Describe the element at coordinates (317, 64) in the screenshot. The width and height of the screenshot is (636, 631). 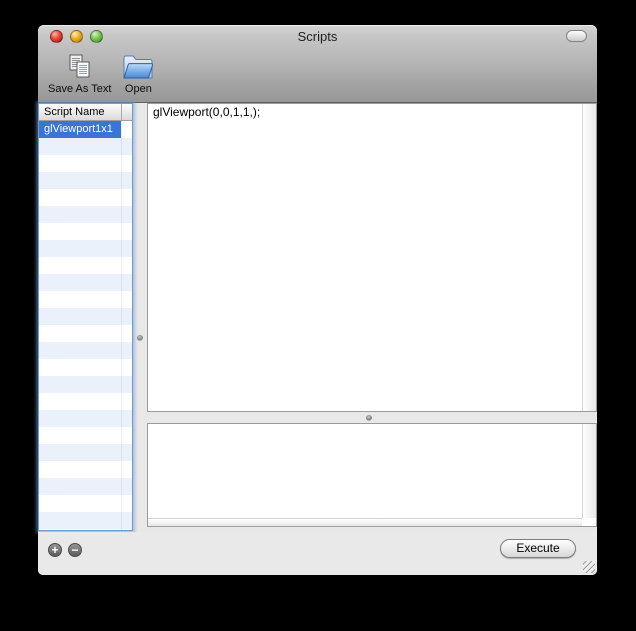
I see `window-header: Scripts Save As Text Open` at that location.